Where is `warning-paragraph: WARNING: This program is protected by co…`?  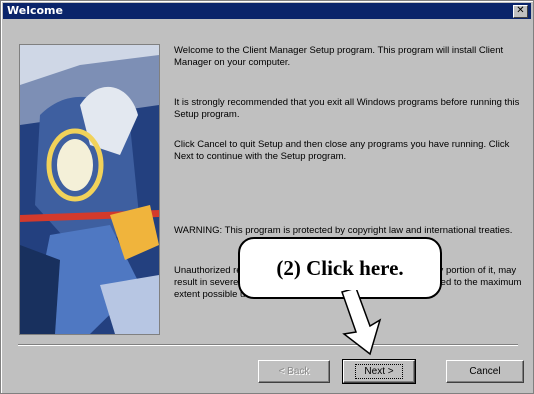 warning-paragraph: WARNING: This program is protected by co… is located at coordinates (343, 230).